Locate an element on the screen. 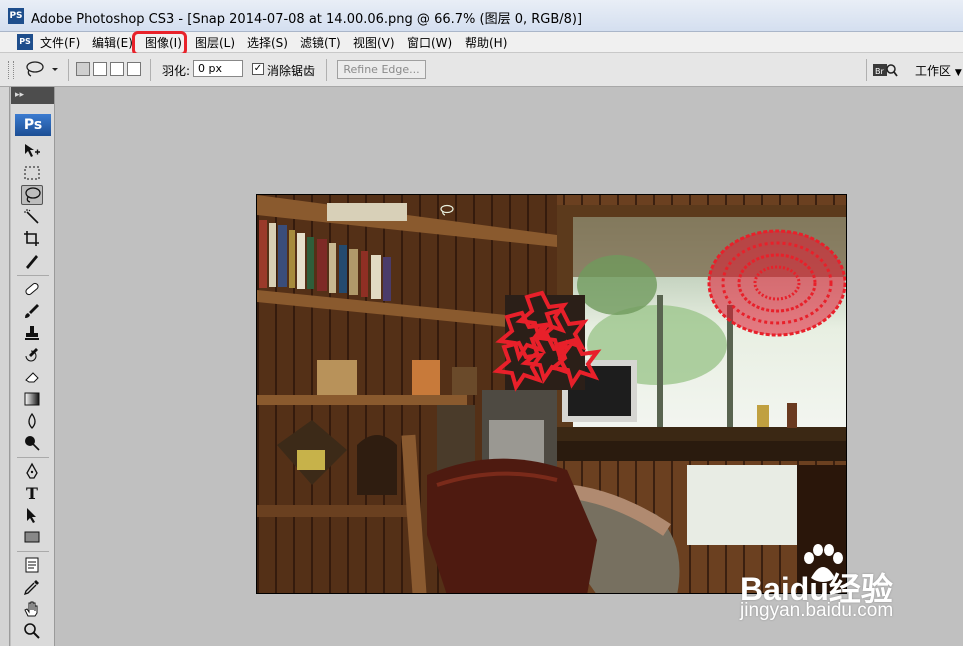 The width and height of the screenshot is (963, 646). note-icon is located at coordinates (32, 565).